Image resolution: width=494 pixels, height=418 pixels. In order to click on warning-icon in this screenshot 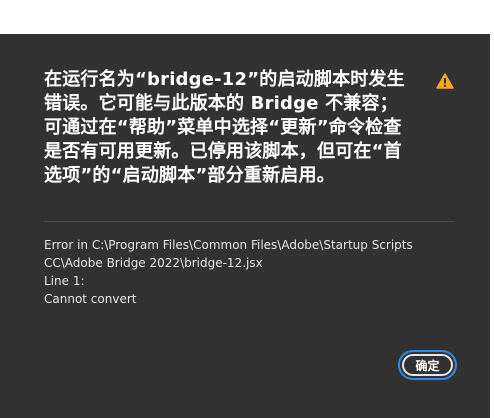, I will do `click(445, 81)`.